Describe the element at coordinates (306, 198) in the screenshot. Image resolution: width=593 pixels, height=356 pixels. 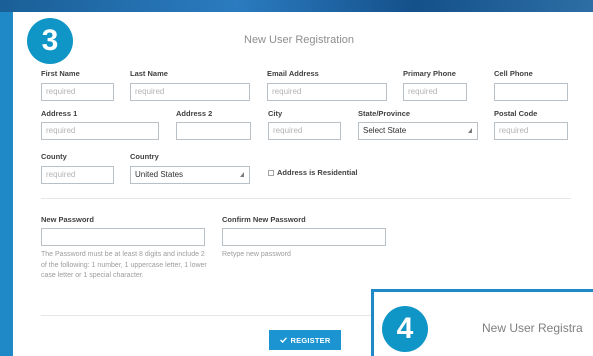
I see `section-divider` at that location.